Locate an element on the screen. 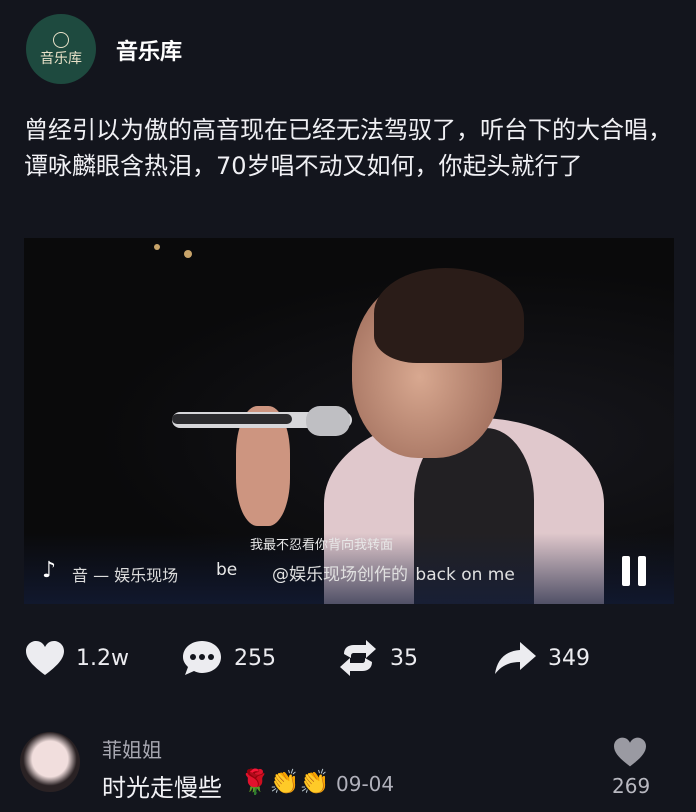 This screenshot has height=812, width=696. comment-heart-icon is located at coordinates (630, 752).